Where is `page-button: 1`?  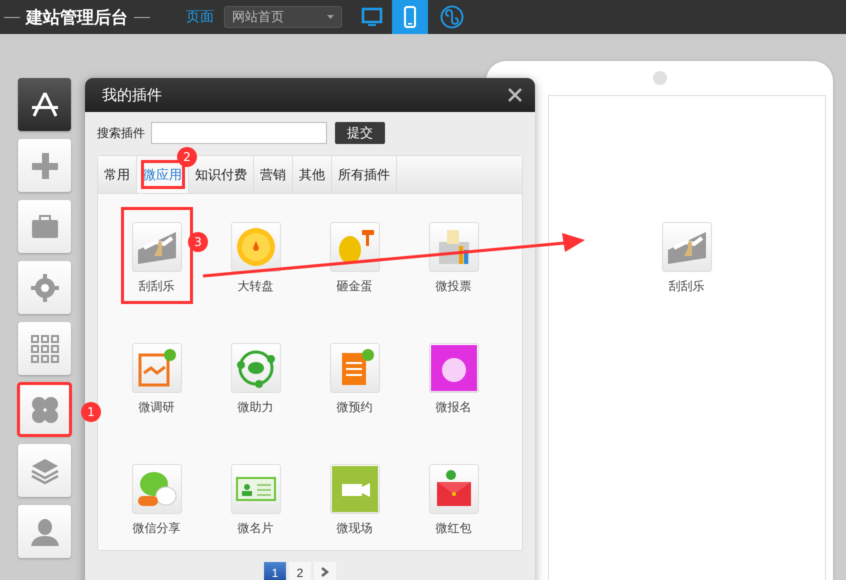 page-button: 1 is located at coordinates (275, 571).